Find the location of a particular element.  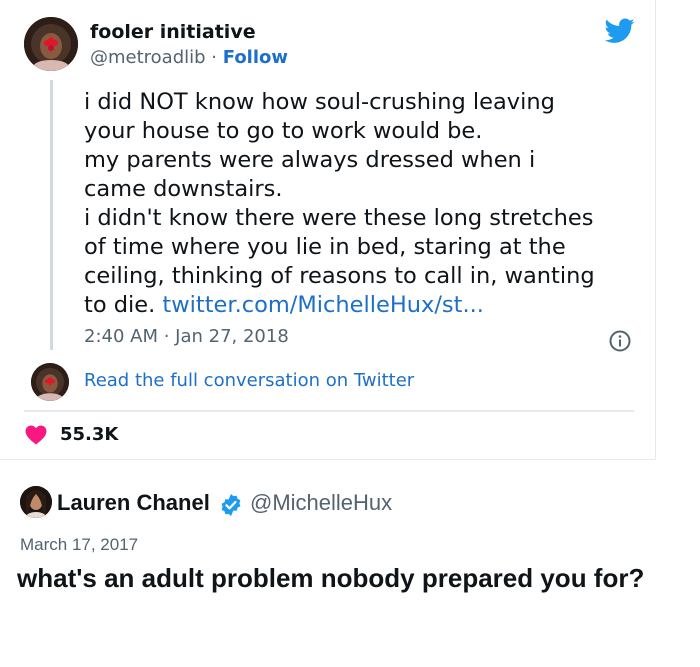

like-count: 55.3K is located at coordinates (89, 434).